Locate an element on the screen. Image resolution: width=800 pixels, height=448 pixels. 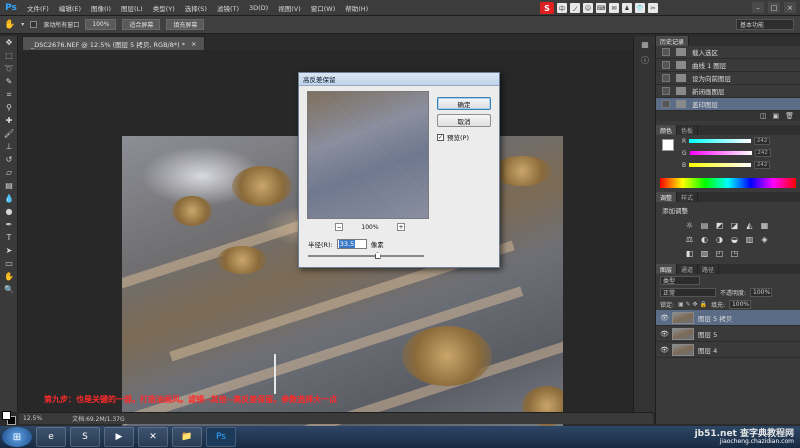
scroll-all-windows-checkbox is located at coordinates (34, 24).